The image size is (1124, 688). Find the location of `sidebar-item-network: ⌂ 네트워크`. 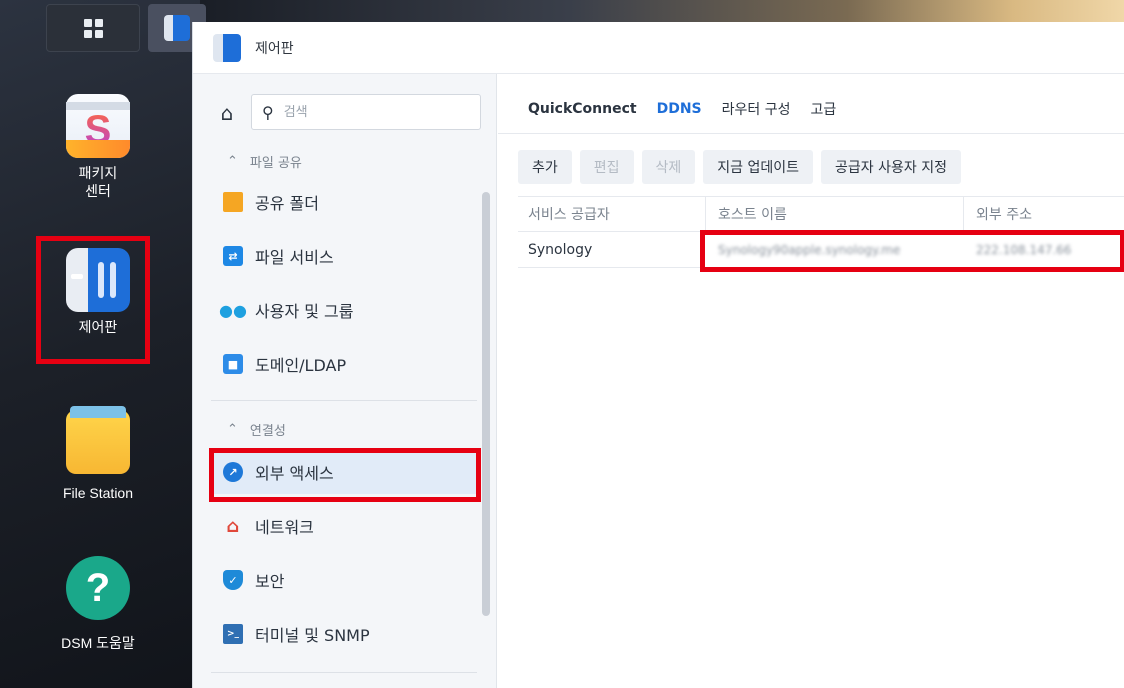

sidebar-item-network: ⌂ 네트워크 is located at coordinates (344, 526).